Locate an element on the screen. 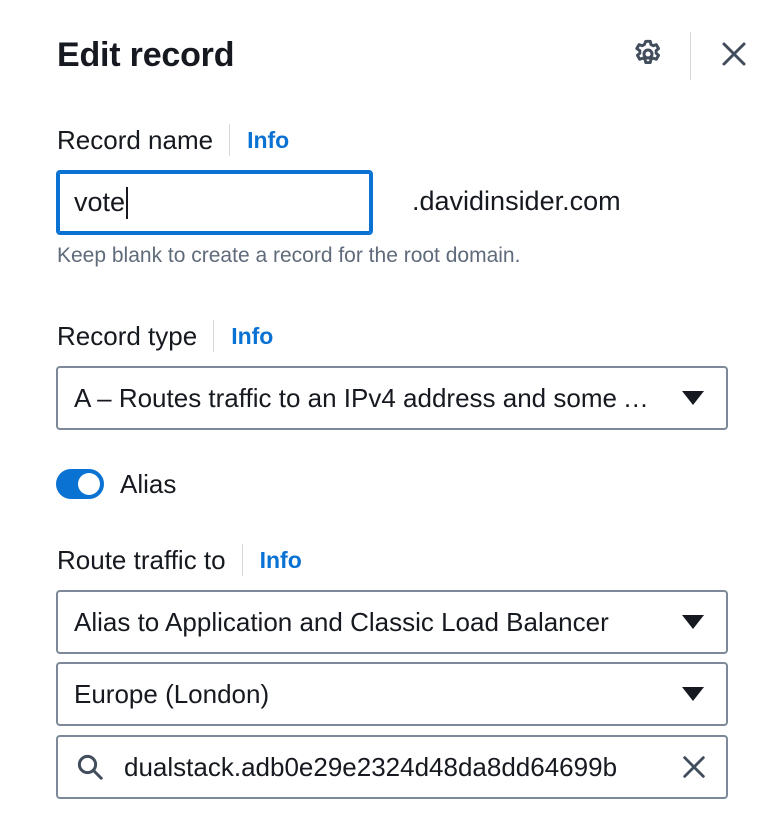 The width and height of the screenshot is (776, 820). record-name-input: vote is located at coordinates (214, 202).